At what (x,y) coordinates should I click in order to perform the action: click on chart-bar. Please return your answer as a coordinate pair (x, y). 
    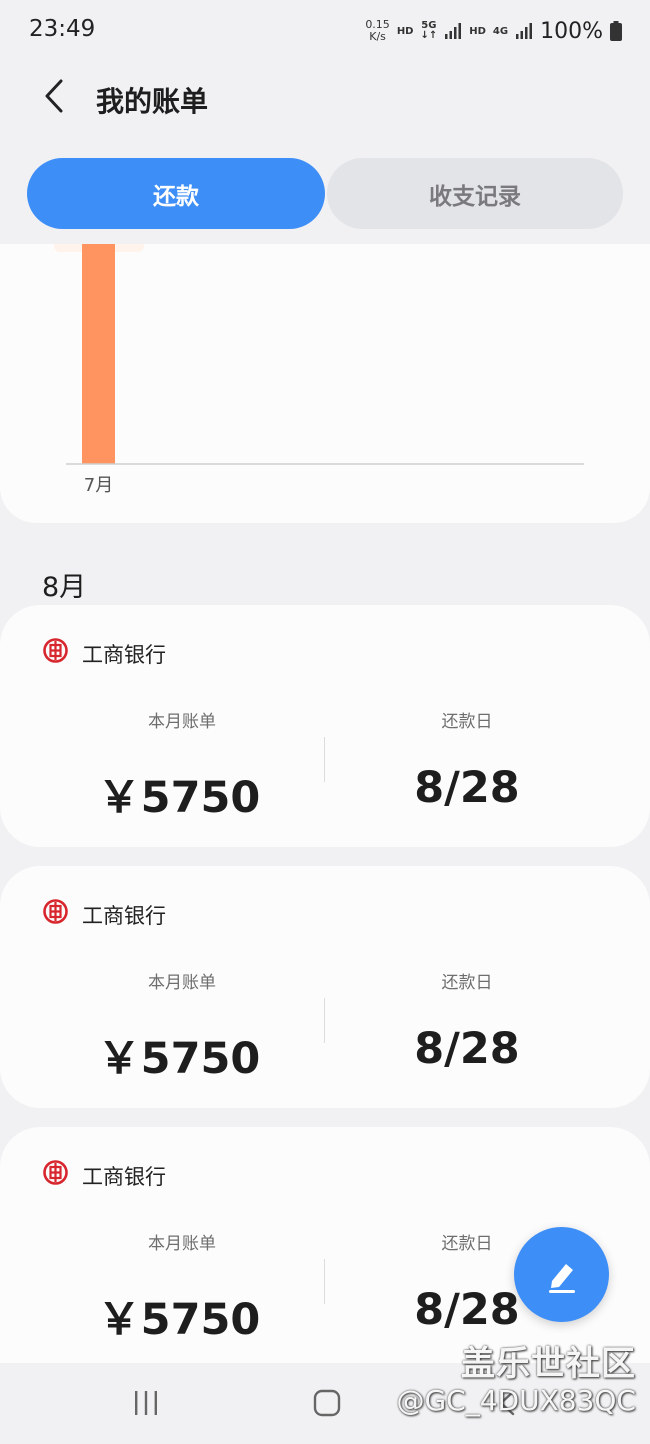
    Looking at the image, I should click on (98, 354).